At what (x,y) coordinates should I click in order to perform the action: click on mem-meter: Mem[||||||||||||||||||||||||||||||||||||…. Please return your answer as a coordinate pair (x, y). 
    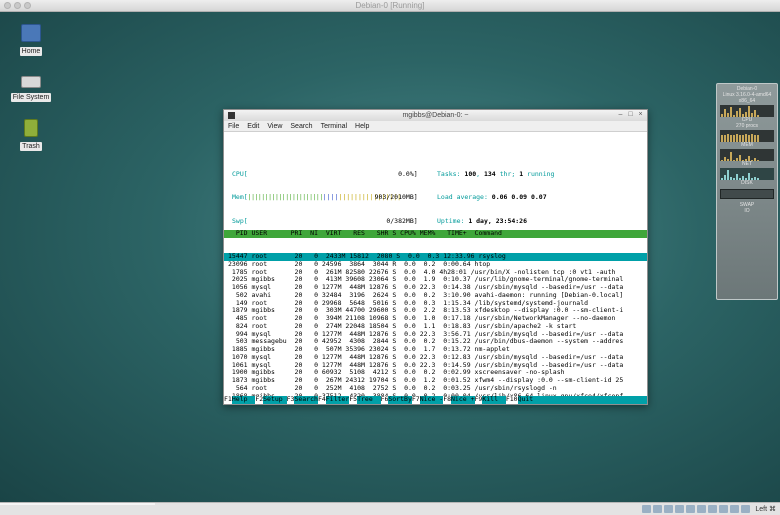
    Looking at the image, I should click on (332, 197).